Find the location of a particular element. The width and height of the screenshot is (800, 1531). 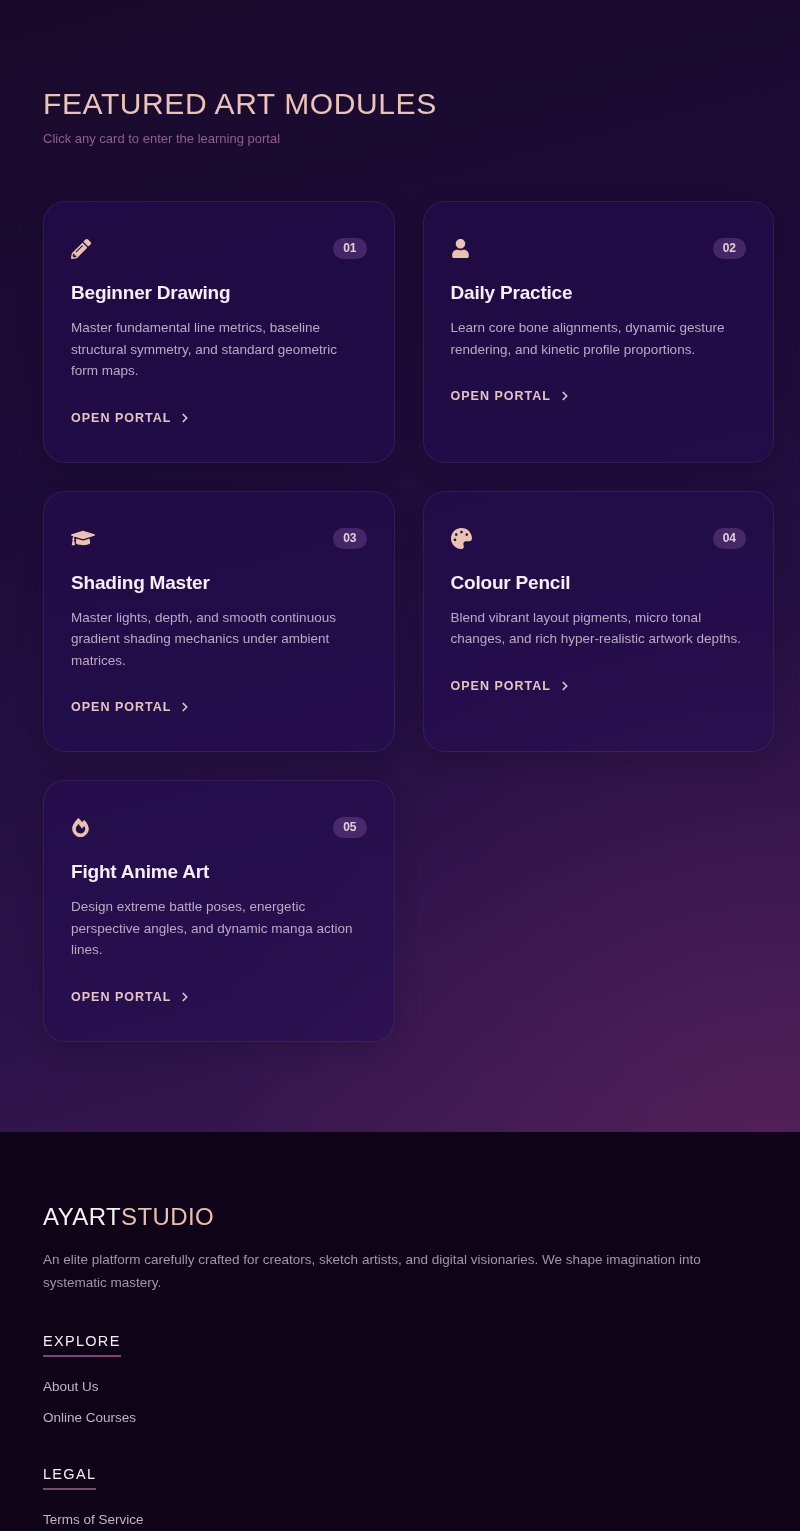

footer-link: Terms of Service is located at coordinates (93, 1519).